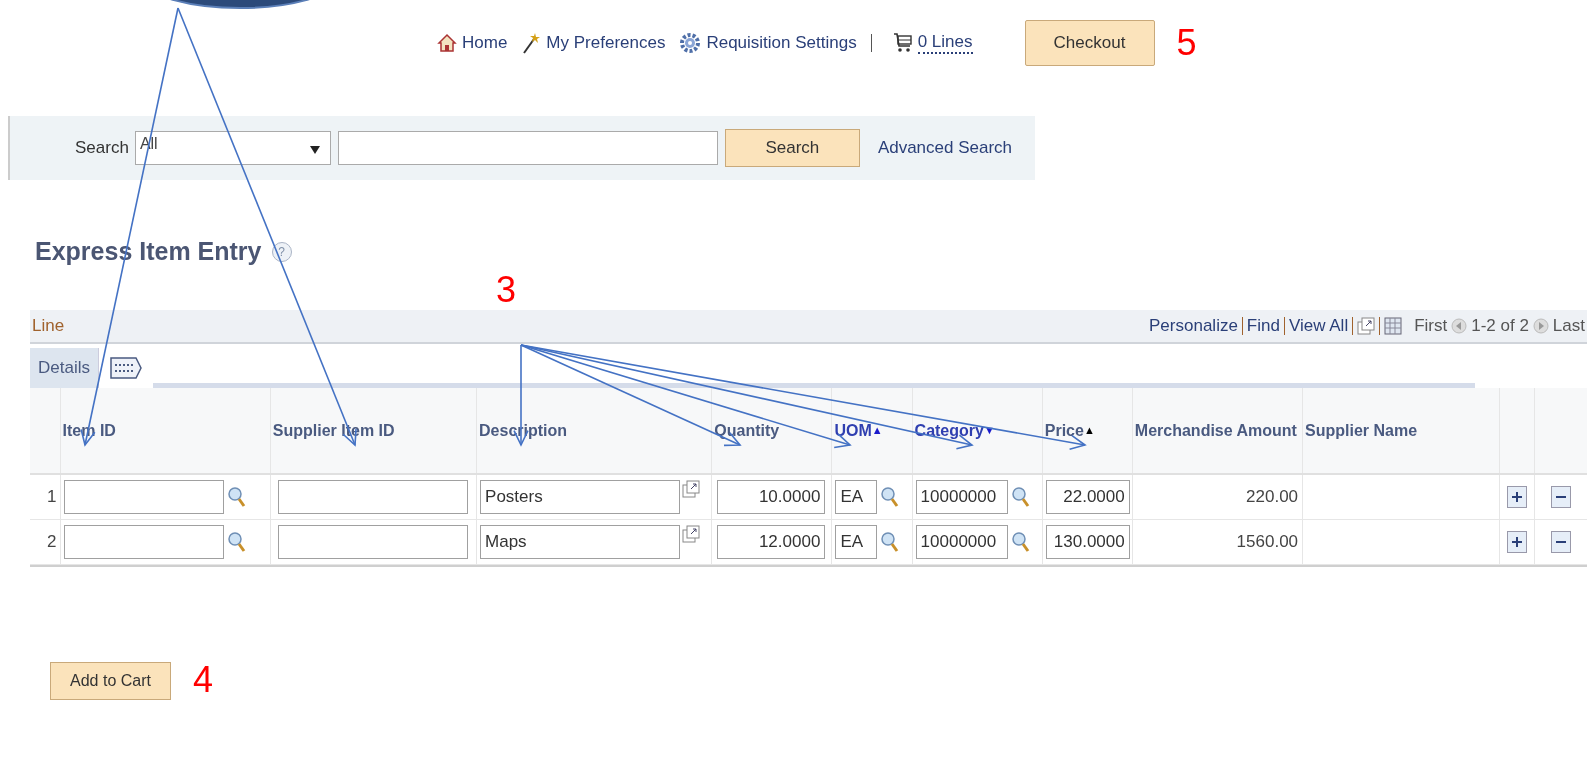 The height and width of the screenshot is (767, 1587). What do you see at coordinates (125, 368) in the screenshot?
I see `columns-icon` at bounding box center [125, 368].